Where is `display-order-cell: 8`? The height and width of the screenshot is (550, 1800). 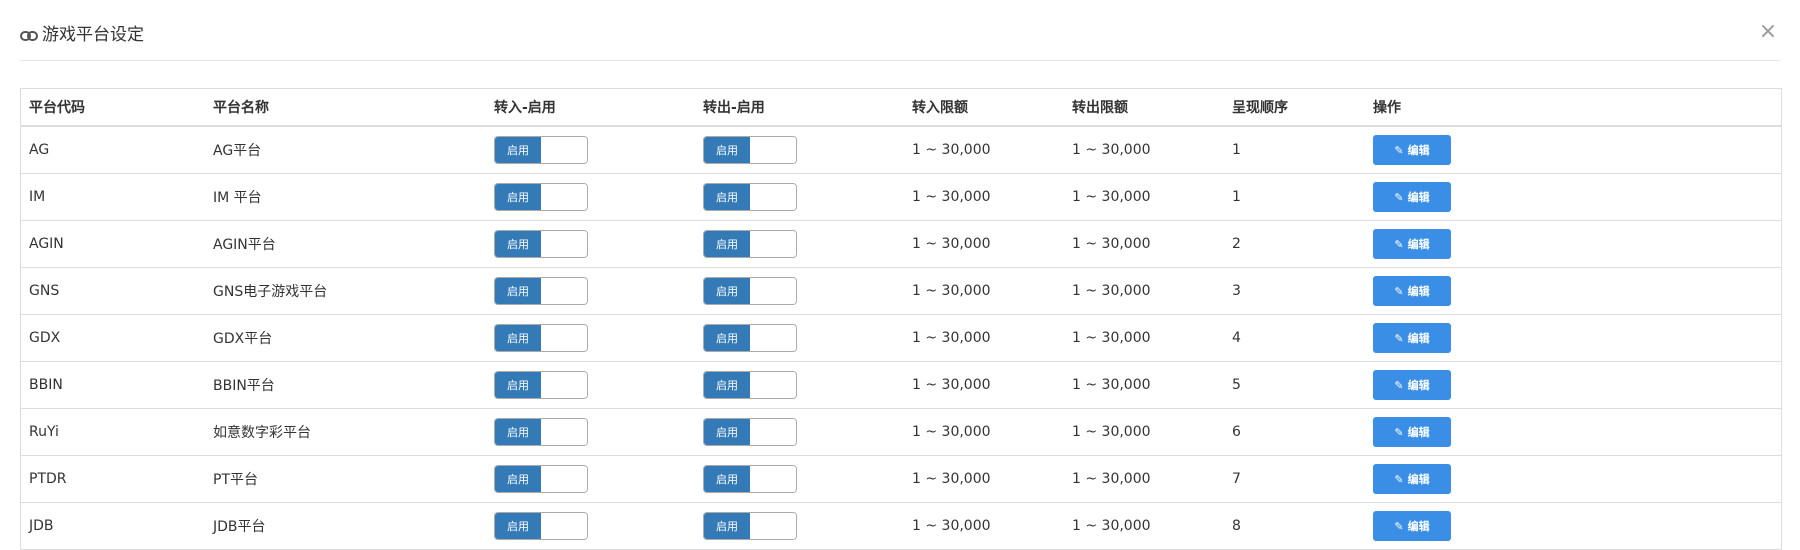
display-order-cell: 8 is located at coordinates (1294, 525).